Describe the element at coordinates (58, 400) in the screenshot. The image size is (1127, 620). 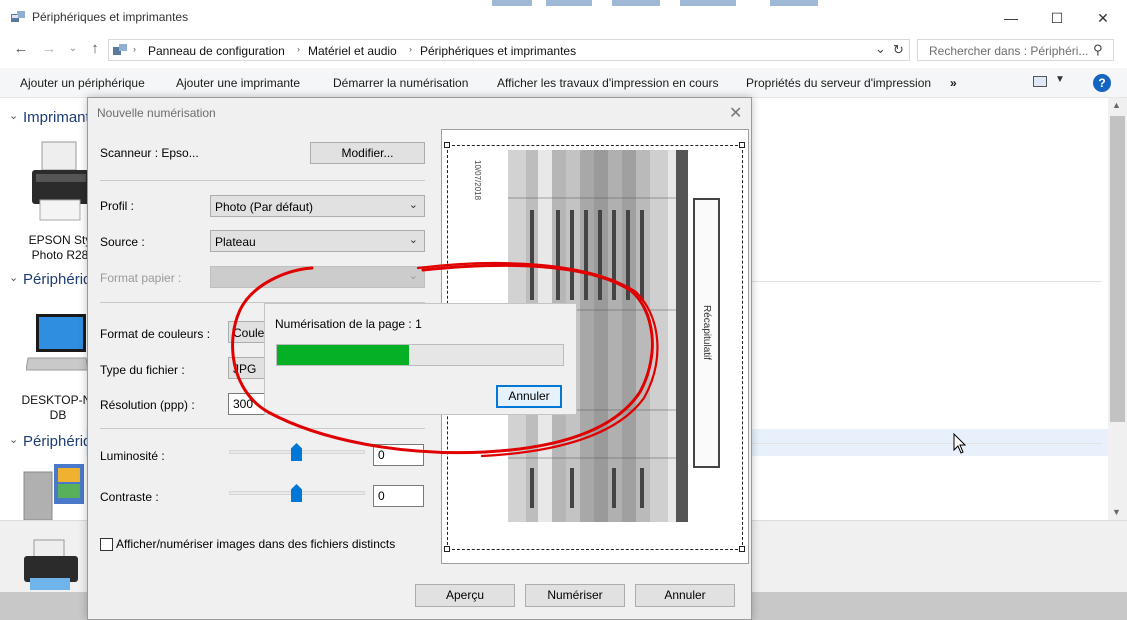
I see `device-label-line: DESKTOP-NI` at that location.